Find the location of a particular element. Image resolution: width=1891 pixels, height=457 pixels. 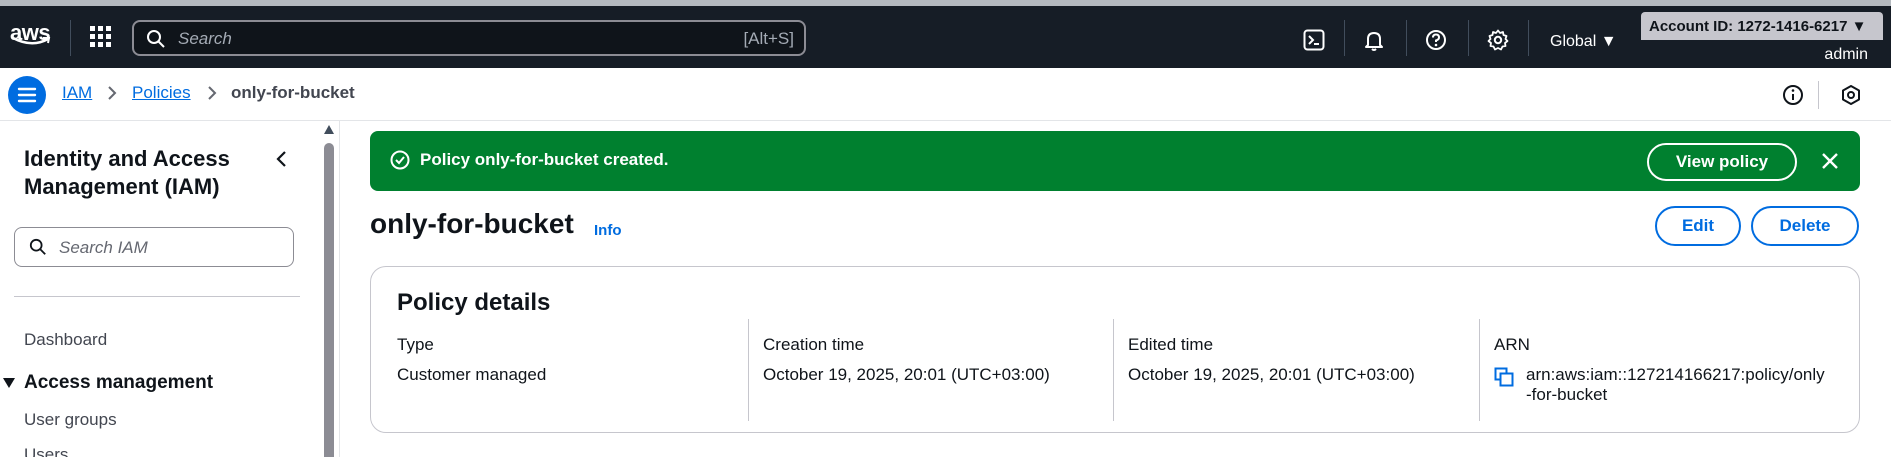

view-policy-button: View policy is located at coordinates (1722, 162).